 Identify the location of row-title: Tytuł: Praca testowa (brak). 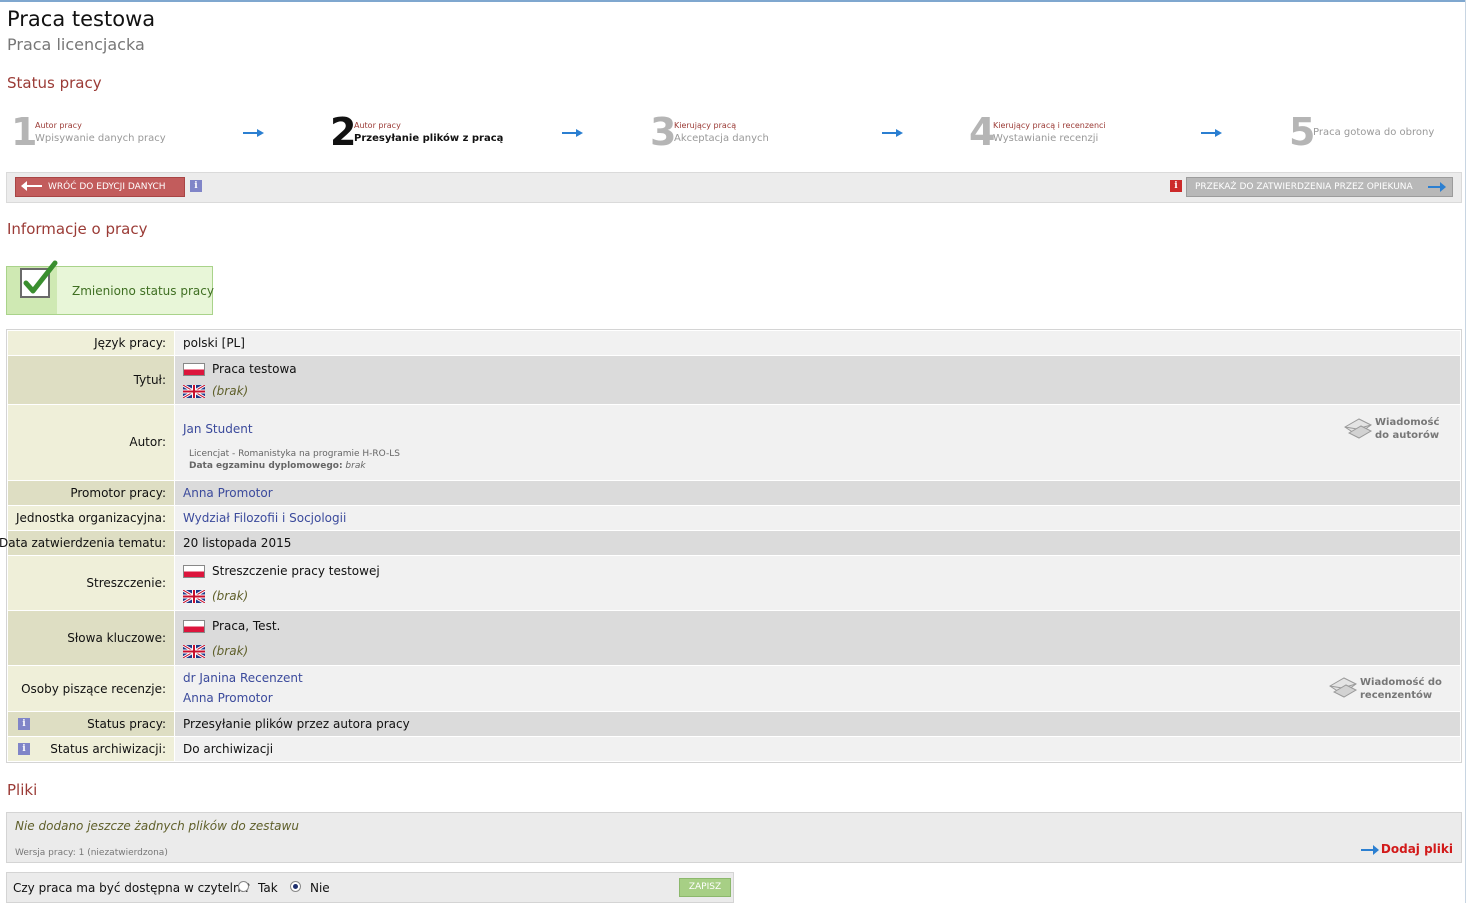
(734, 380).